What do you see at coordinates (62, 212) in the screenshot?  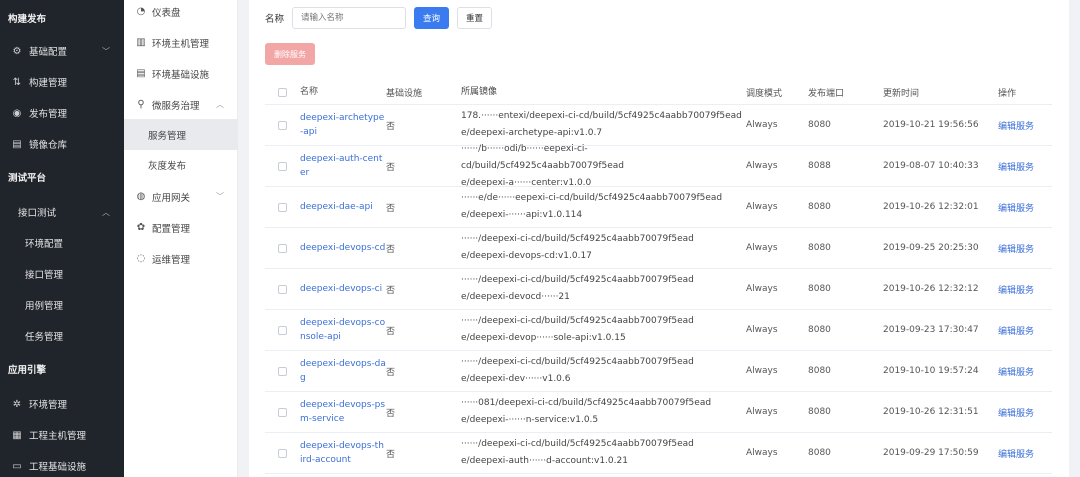 I see `sidebar-item-6: 接口测试 ︿` at bounding box center [62, 212].